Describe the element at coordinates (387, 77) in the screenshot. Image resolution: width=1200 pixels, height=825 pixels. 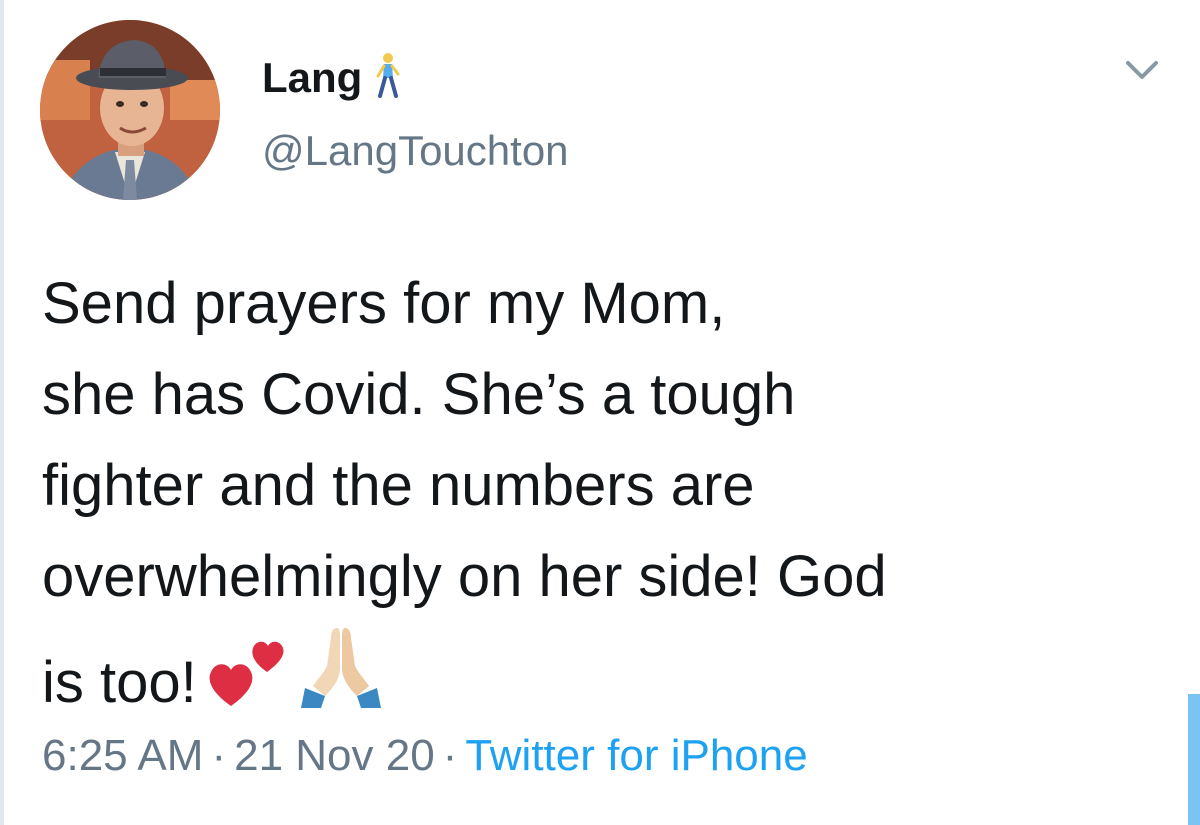
I see `person-walking-emoji` at that location.